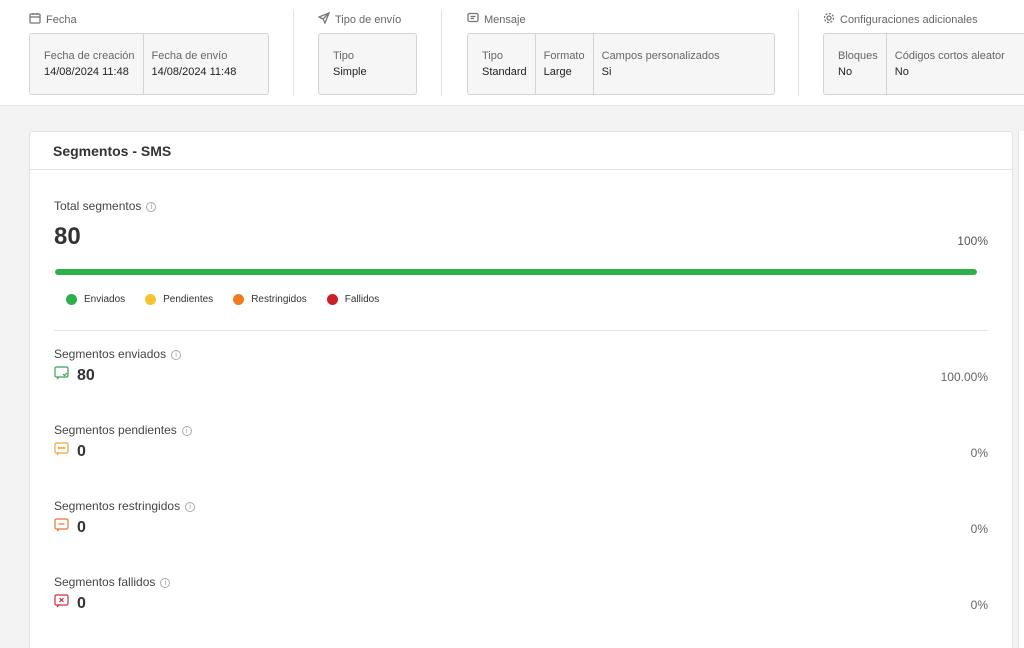  Describe the element at coordinates (89, 64) in the screenshot. I see `field-fecha-creacion: Fecha de creación 14/08/2024 11:48` at that location.